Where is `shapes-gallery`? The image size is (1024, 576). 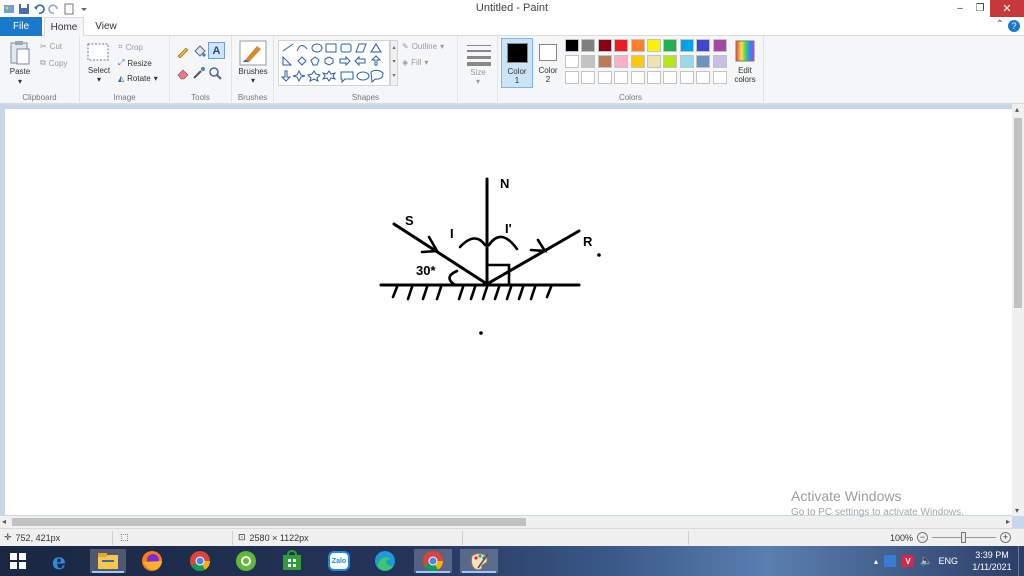 shapes-gallery is located at coordinates (334, 63).